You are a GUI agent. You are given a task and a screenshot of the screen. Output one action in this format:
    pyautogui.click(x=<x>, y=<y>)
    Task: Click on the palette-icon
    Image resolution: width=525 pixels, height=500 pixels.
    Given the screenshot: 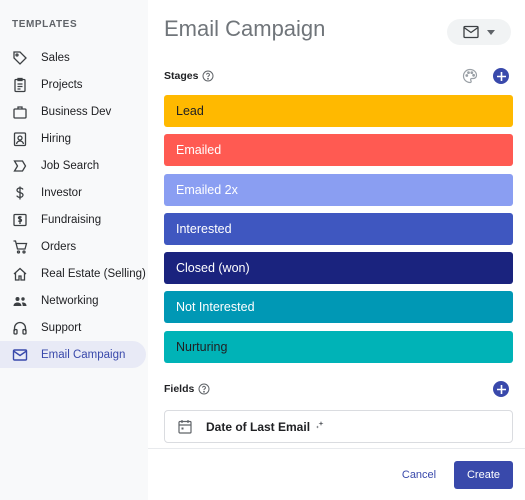 What is the action you would take?
    pyautogui.click(x=470, y=76)
    